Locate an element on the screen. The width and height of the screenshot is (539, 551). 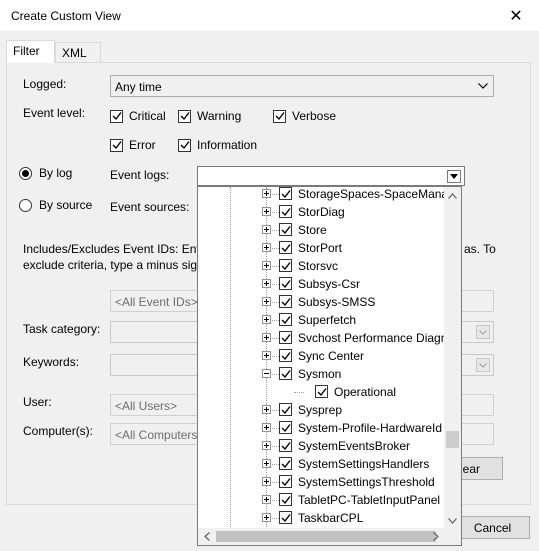
tree-item: Sysmon is located at coordinates (321, 374).